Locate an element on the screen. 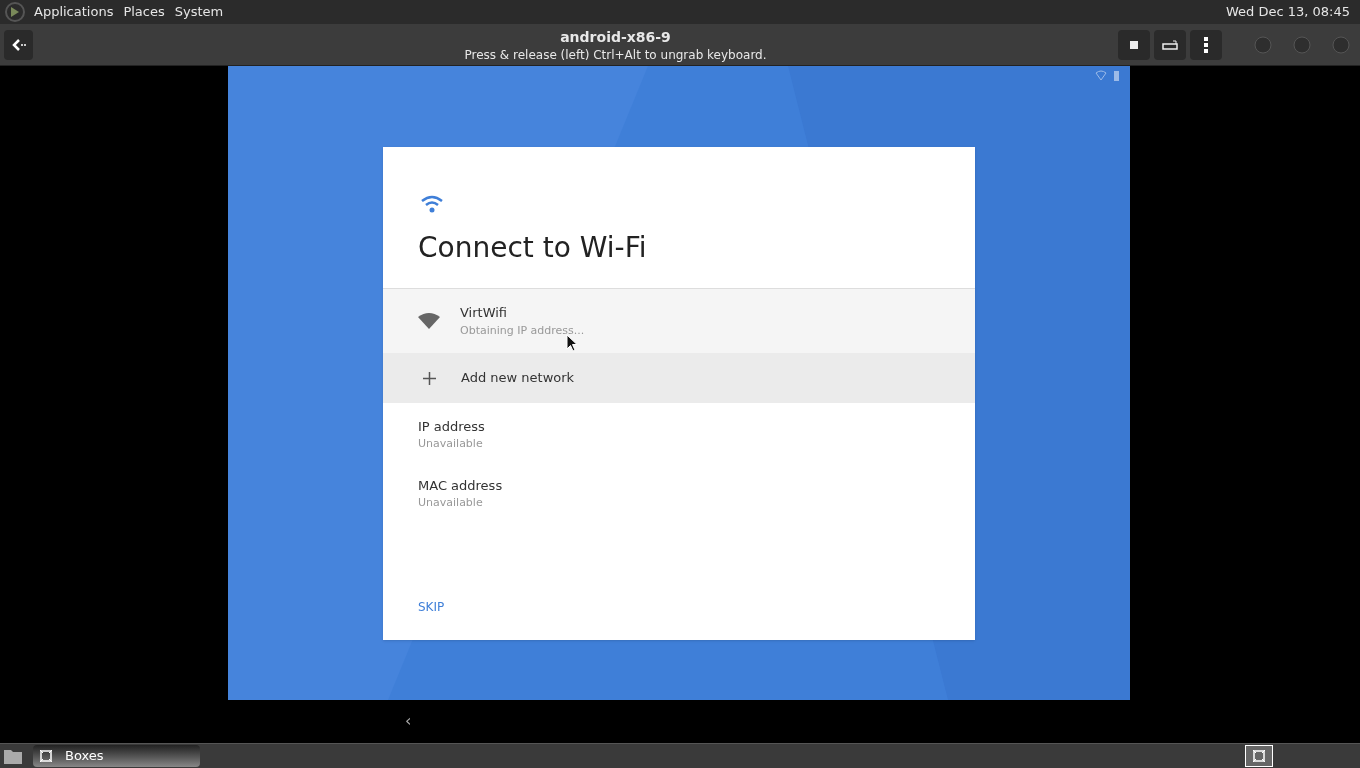  mouse-pointer-icon is located at coordinates (572, 343).